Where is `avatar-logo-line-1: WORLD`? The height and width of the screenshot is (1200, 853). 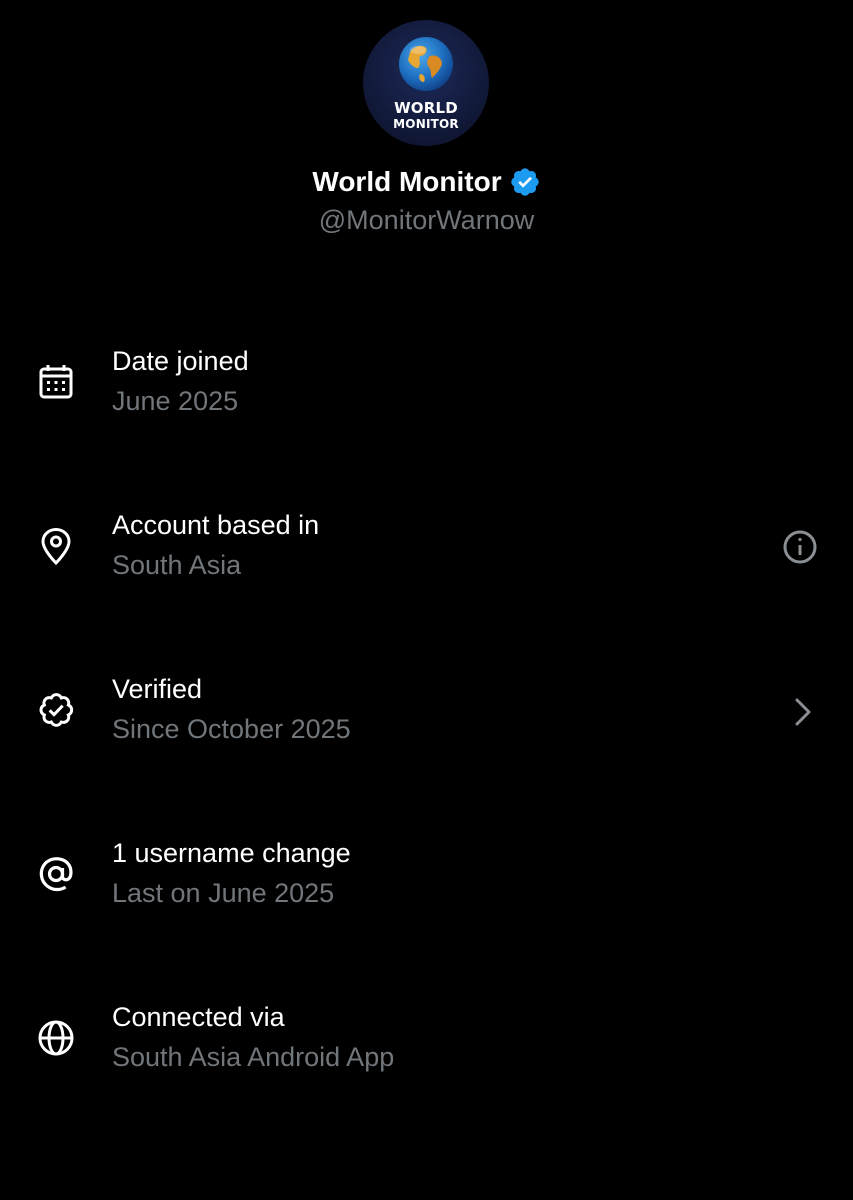 avatar-logo-line-1: WORLD is located at coordinates (426, 108).